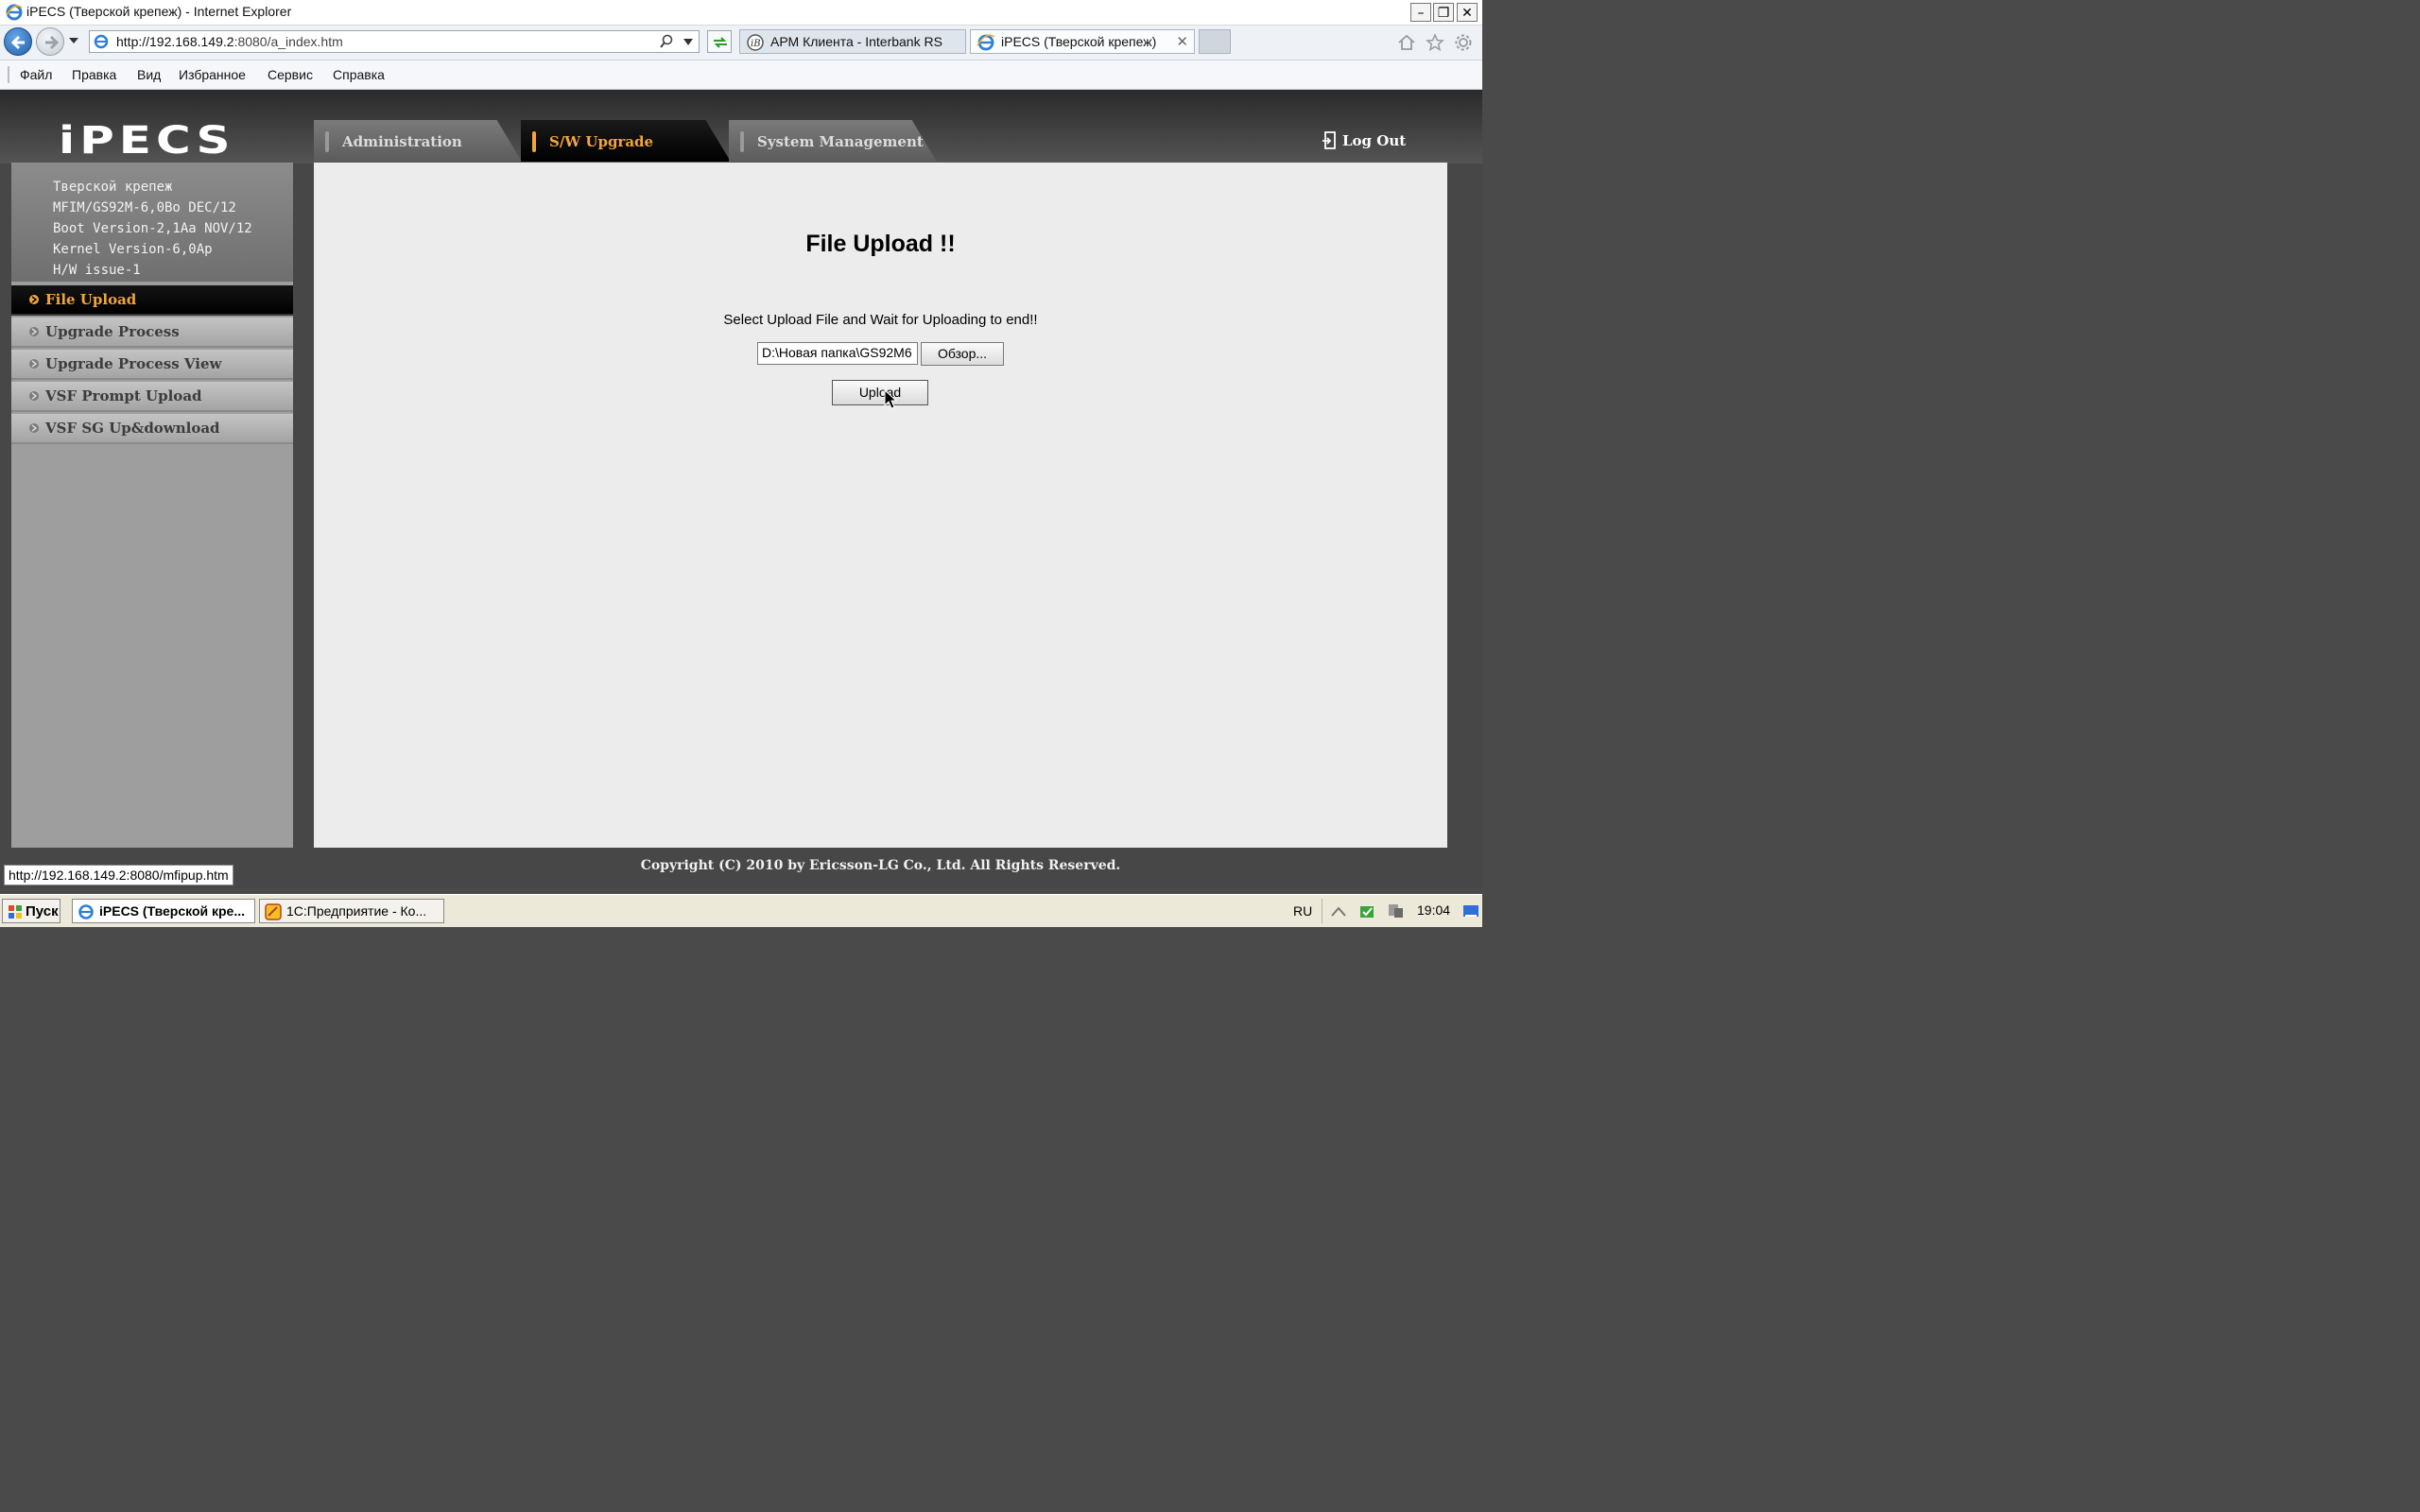 The height and width of the screenshot is (1512, 2420). I want to click on ie-task-icon, so click(86, 911).